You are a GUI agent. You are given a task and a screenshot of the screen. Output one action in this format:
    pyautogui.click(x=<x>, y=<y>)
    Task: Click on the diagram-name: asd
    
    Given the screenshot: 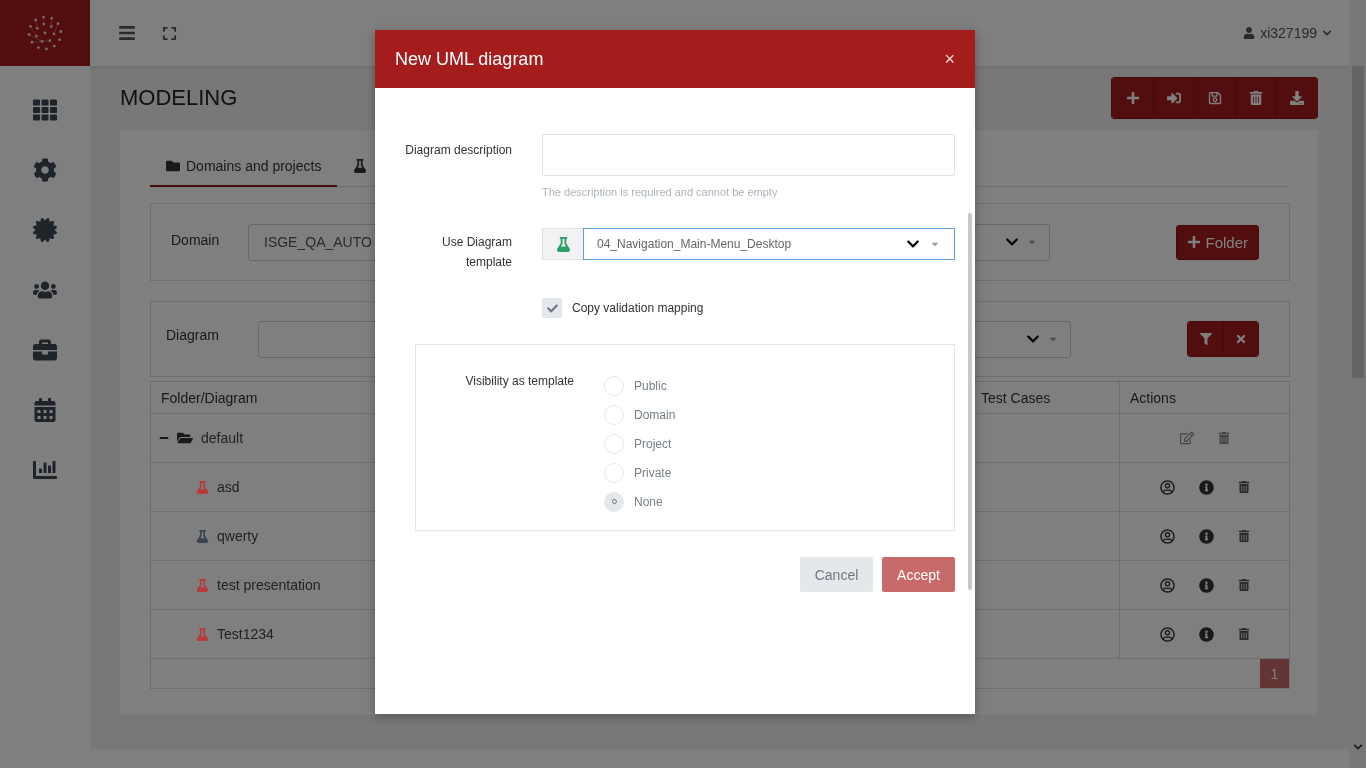 What is the action you would take?
    pyautogui.click(x=228, y=487)
    